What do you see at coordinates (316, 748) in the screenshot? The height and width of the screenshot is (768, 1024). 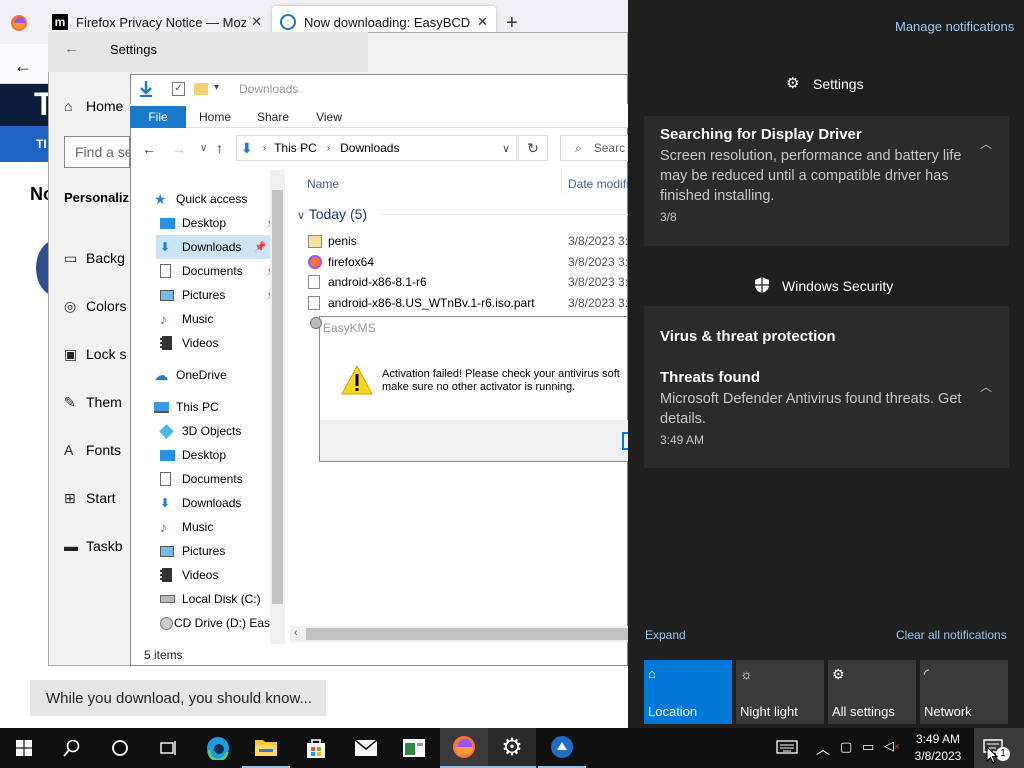 I see `taskbar-store` at bounding box center [316, 748].